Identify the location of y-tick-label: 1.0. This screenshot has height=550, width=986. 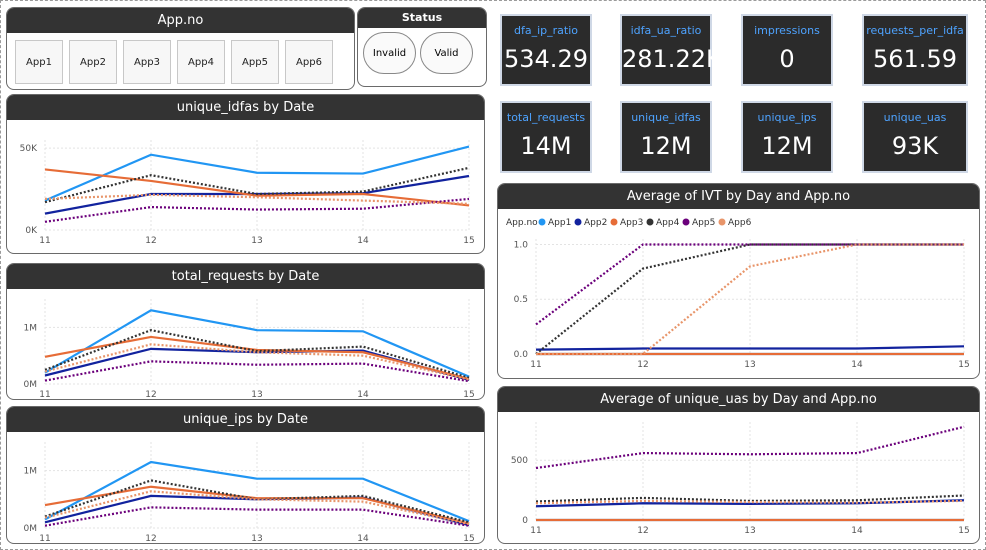
(521, 245).